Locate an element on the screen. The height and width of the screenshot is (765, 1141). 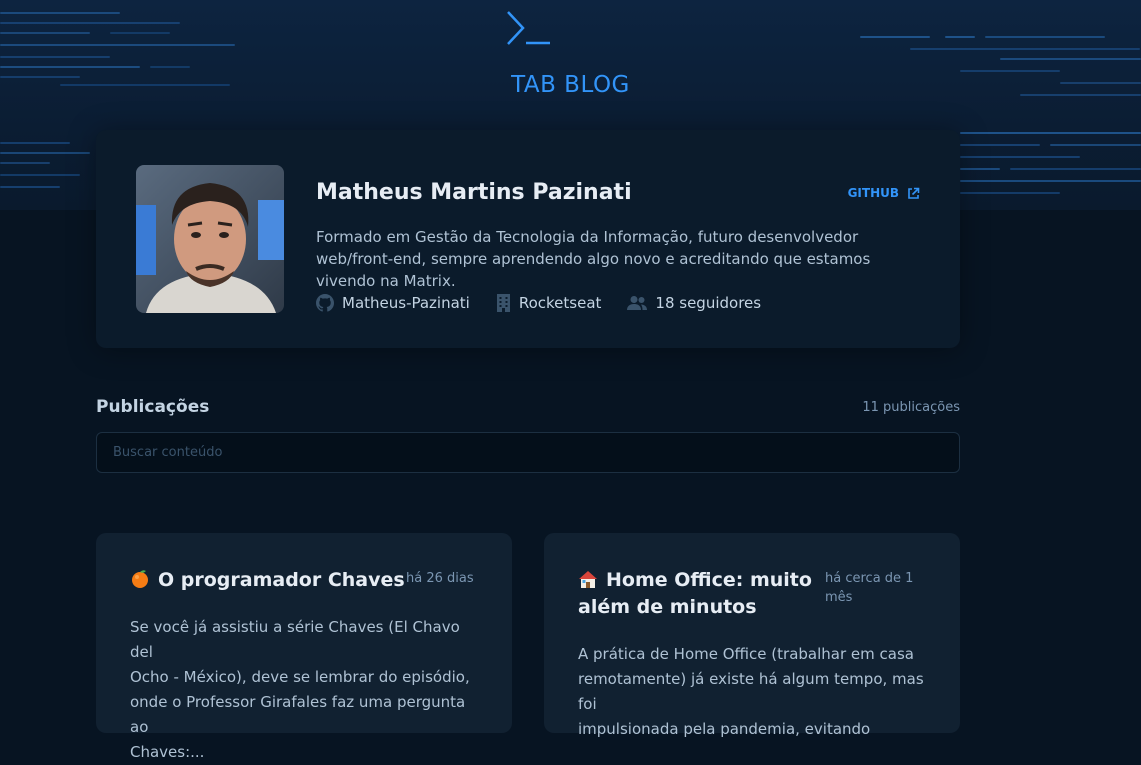
post-title-line: além de minutos is located at coordinates (667, 607).